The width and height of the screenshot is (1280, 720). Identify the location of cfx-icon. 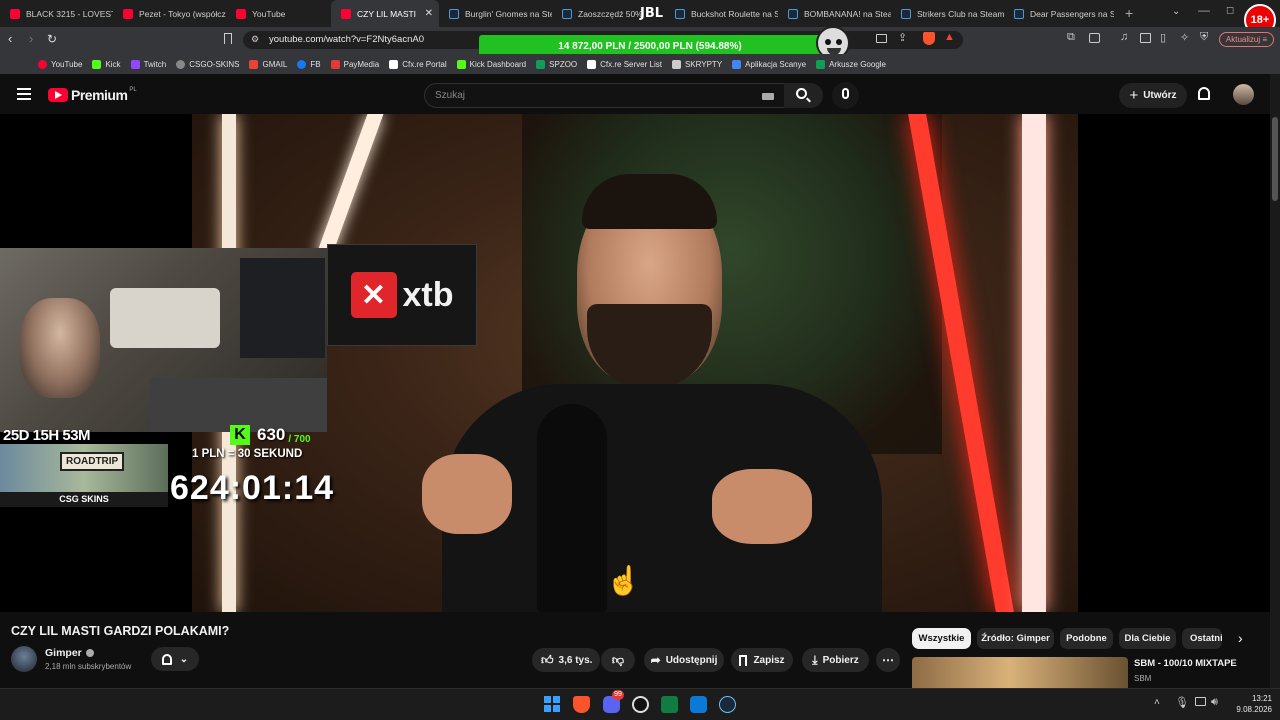
(394, 64).